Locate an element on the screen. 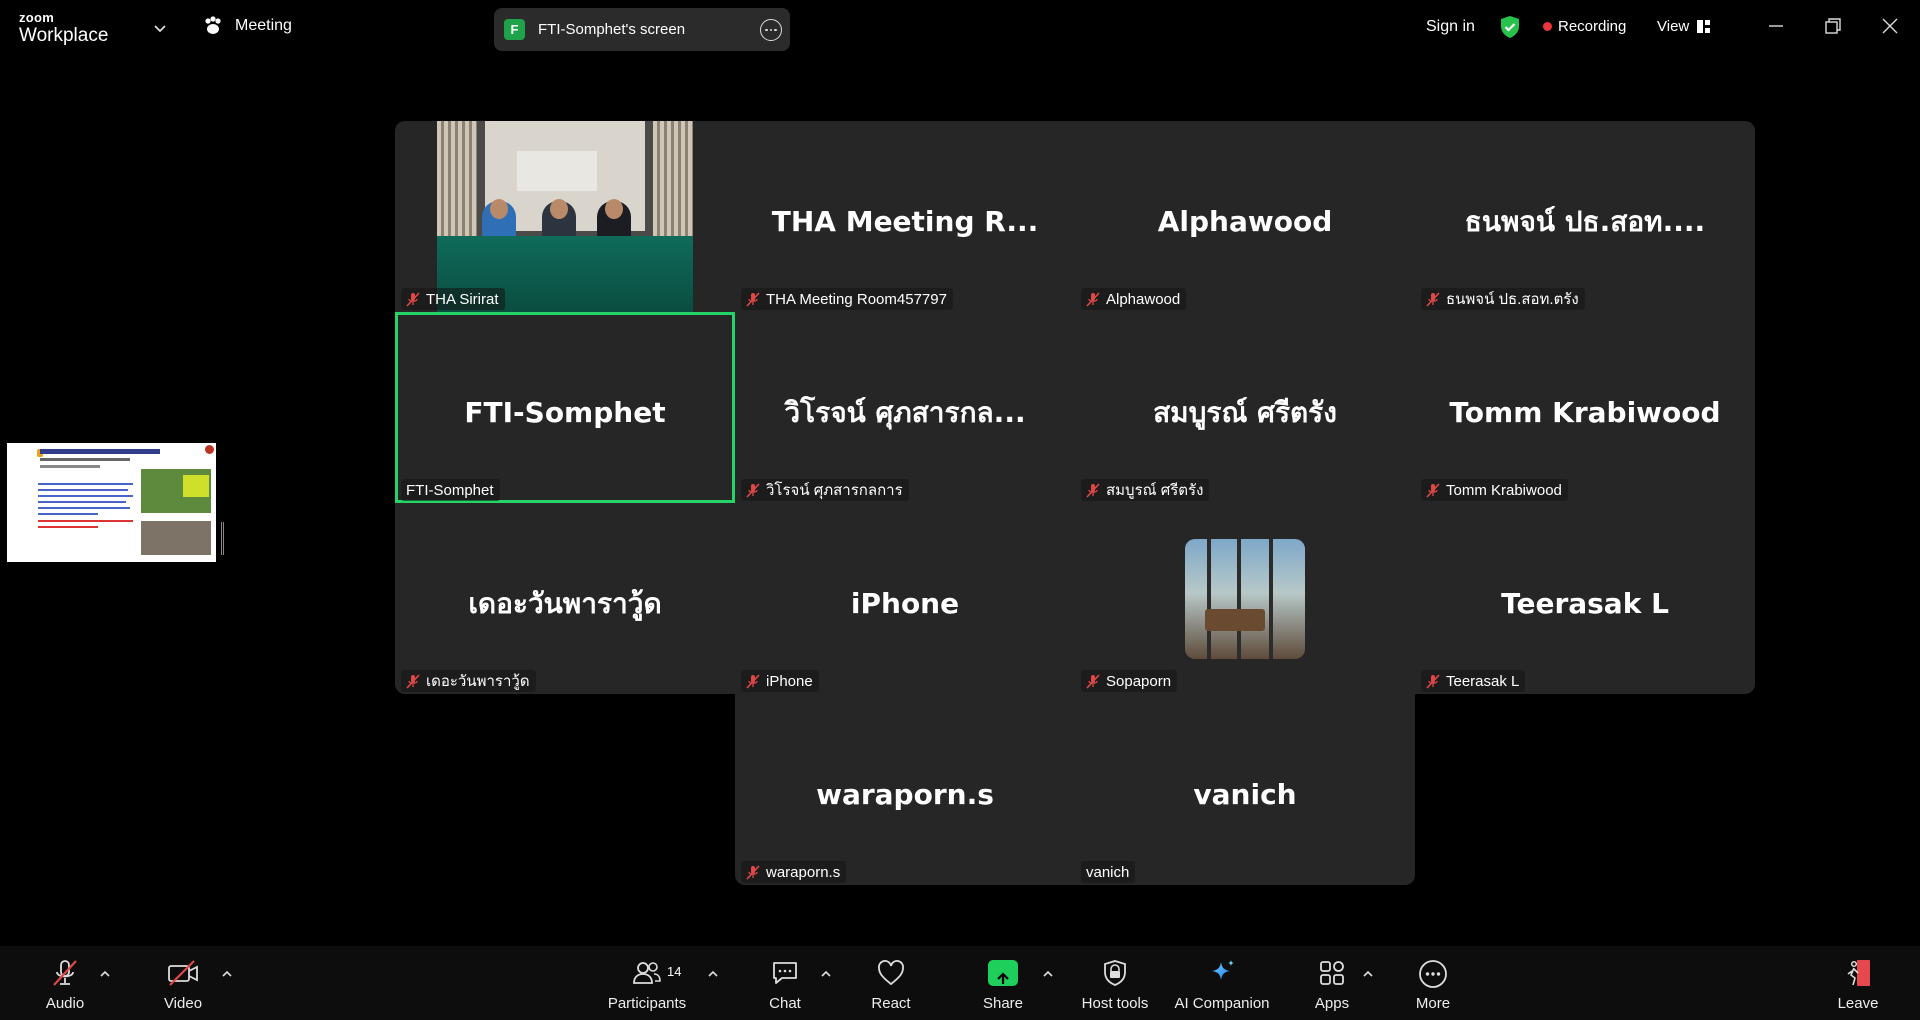 This screenshot has height=1020, width=1920. participant-tile: THA Meeting R... THA Meeting Room457797 is located at coordinates (905, 216).